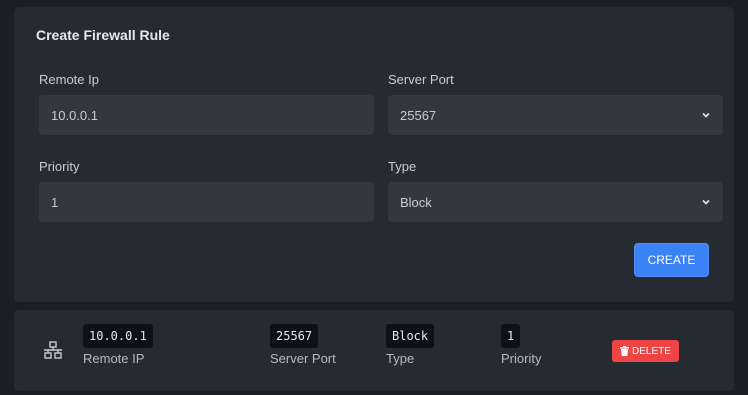 The height and width of the screenshot is (395, 748). What do you see at coordinates (118, 336) in the screenshot?
I see `rule-remote-ip-value: 10.0.0.1` at bounding box center [118, 336].